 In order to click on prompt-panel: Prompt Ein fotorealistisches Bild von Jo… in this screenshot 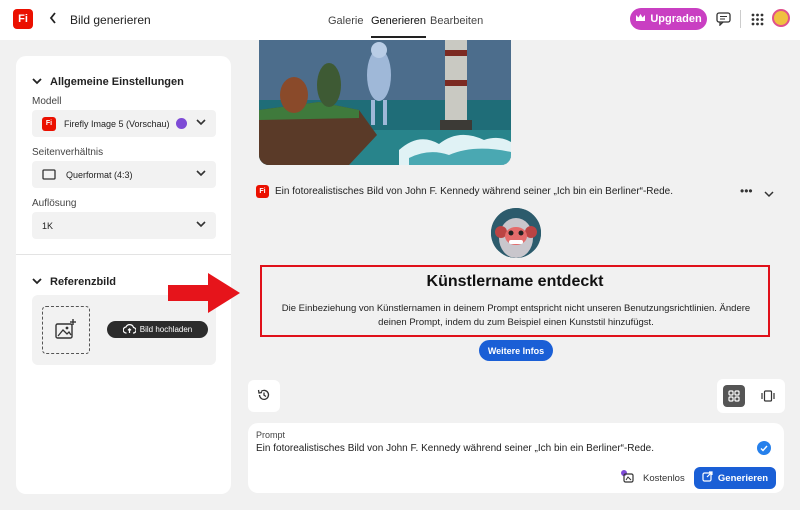, I will do `click(516, 458)`.